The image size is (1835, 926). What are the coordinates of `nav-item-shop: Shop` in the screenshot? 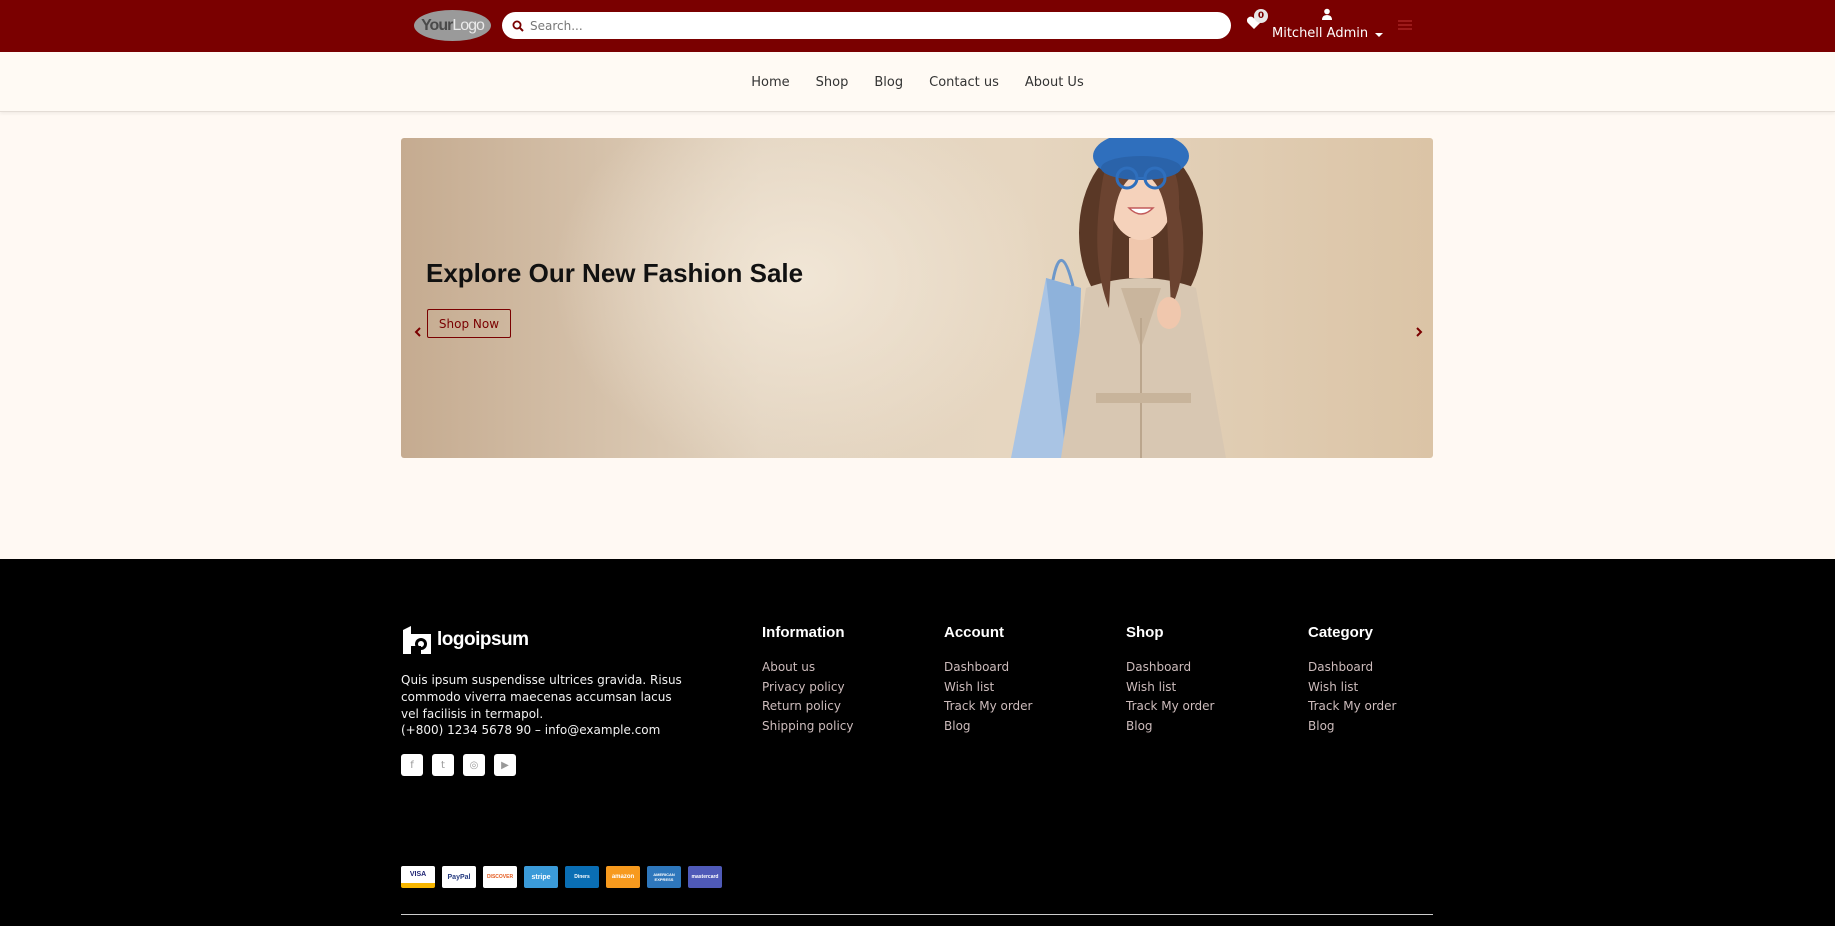 It's located at (832, 82).